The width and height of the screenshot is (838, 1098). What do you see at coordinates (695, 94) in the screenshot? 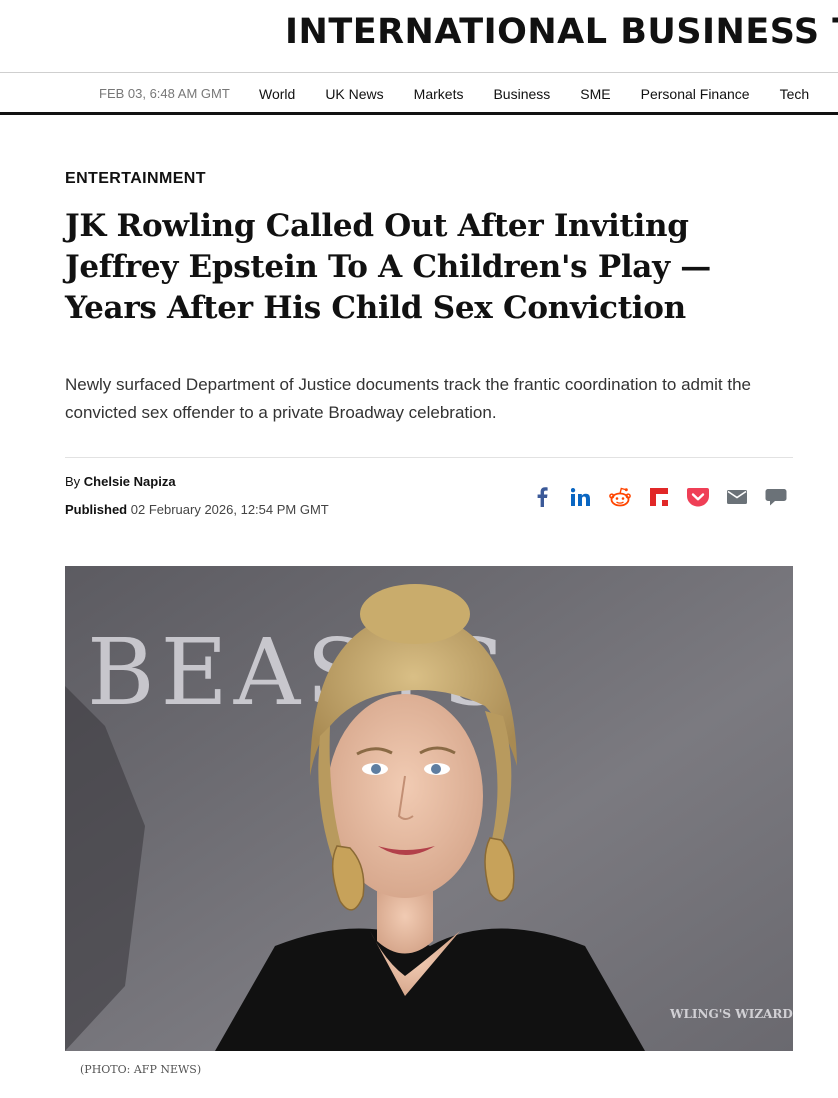
I see `nav-item-personal-finance: Personal Finance` at bounding box center [695, 94].